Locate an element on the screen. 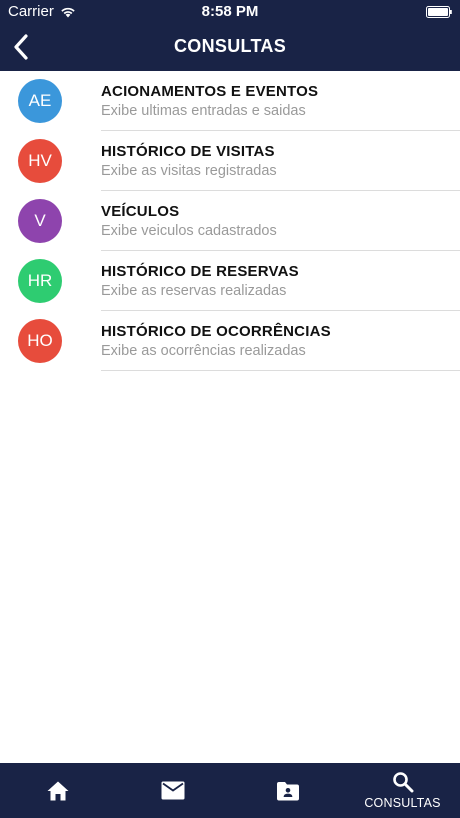 This screenshot has width=460, height=818. list-item-subtitle: Exibe ultimas entradas e saidas is located at coordinates (203, 111).